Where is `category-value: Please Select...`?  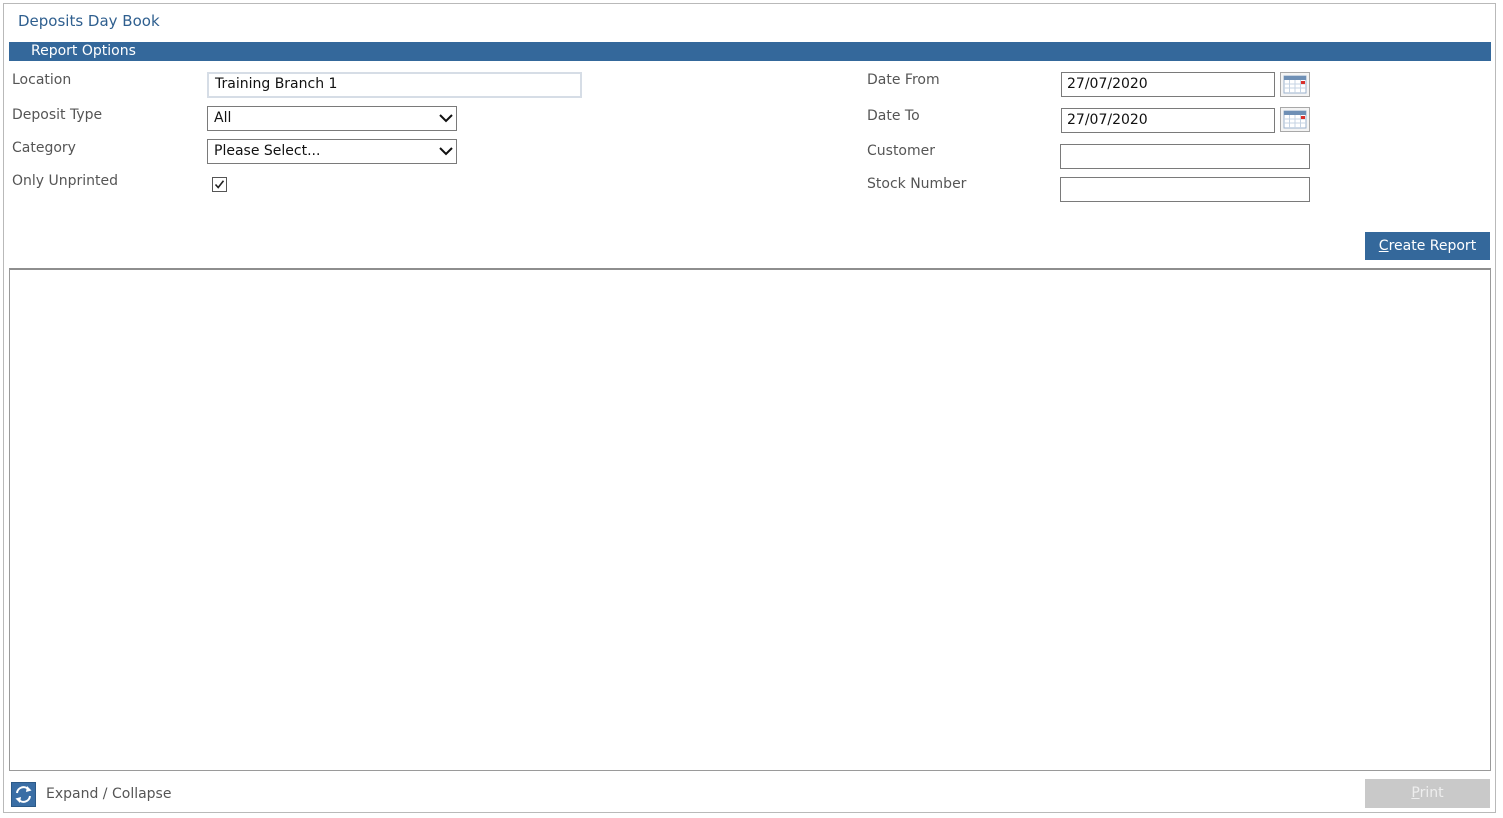 category-value: Please Select... is located at coordinates (267, 151).